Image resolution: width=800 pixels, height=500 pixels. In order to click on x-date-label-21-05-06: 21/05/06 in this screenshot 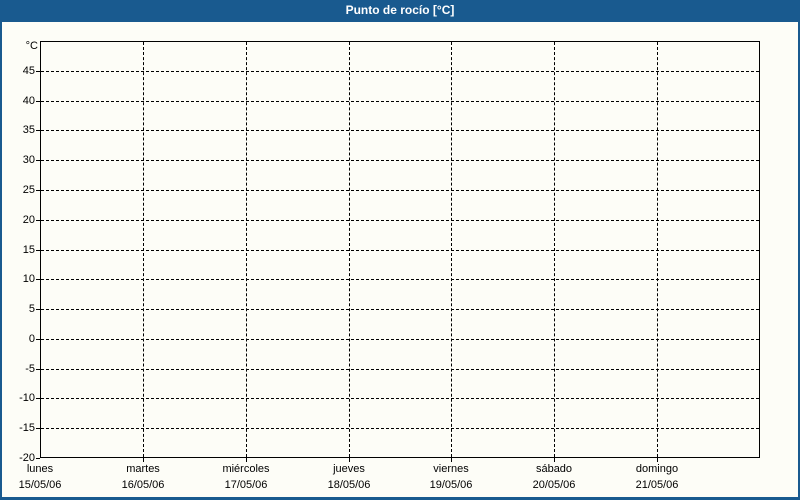, I will do `click(657, 485)`.